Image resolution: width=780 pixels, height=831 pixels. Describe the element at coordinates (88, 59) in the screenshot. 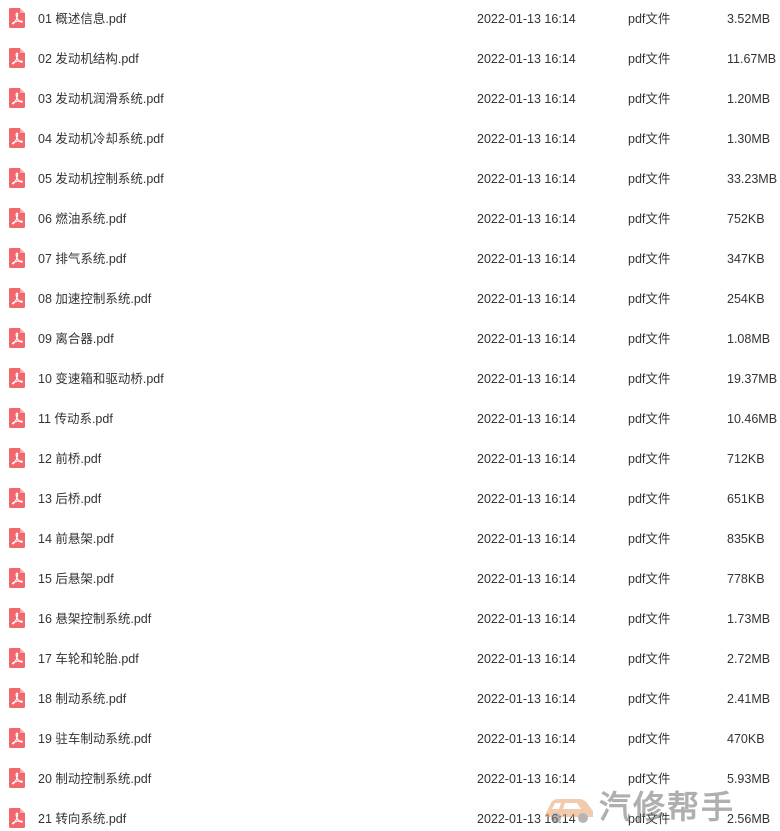

I see `file-name: 02 发动机结构.pdf` at that location.